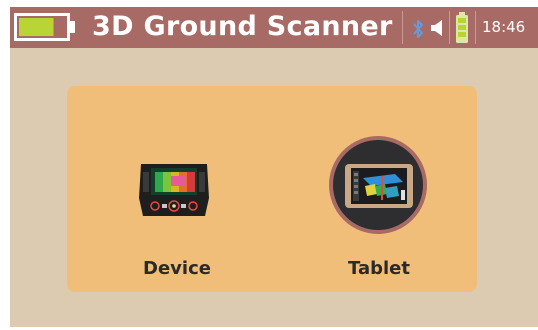  What do you see at coordinates (174, 190) in the screenshot?
I see `device-icon` at bounding box center [174, 190].